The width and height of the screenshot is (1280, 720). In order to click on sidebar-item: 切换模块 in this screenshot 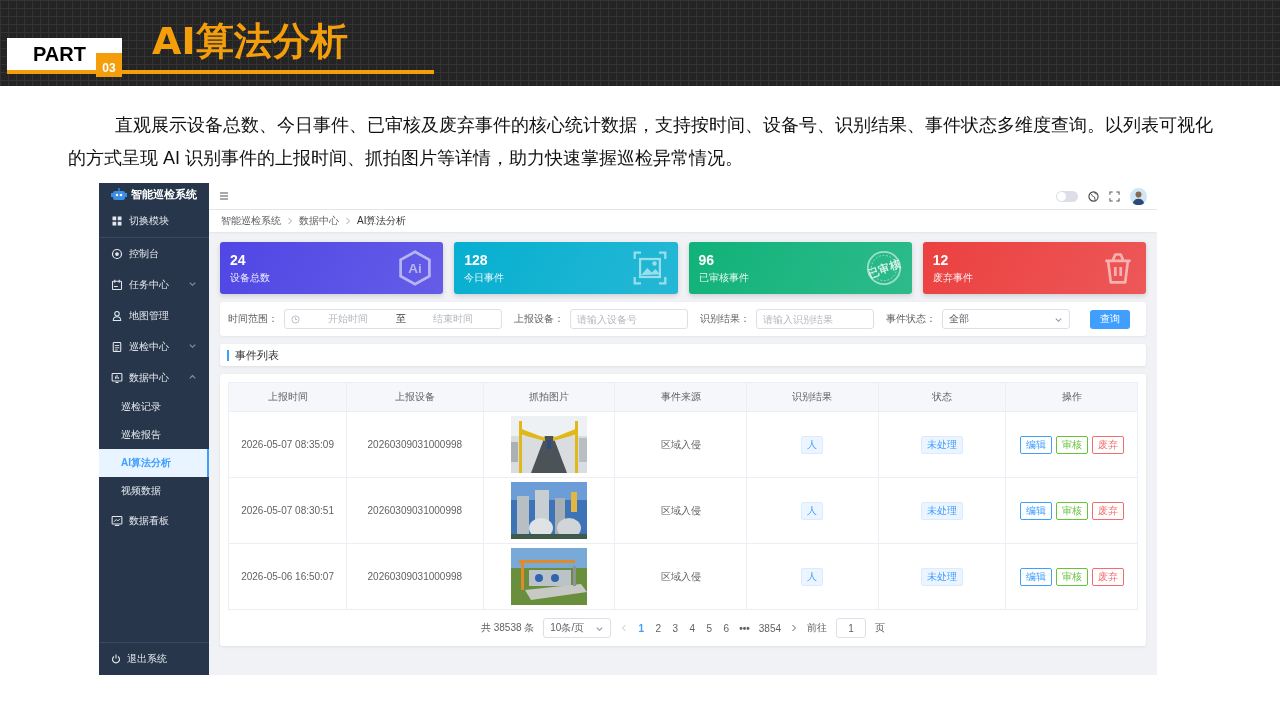, I will do `click(163, 221)`.